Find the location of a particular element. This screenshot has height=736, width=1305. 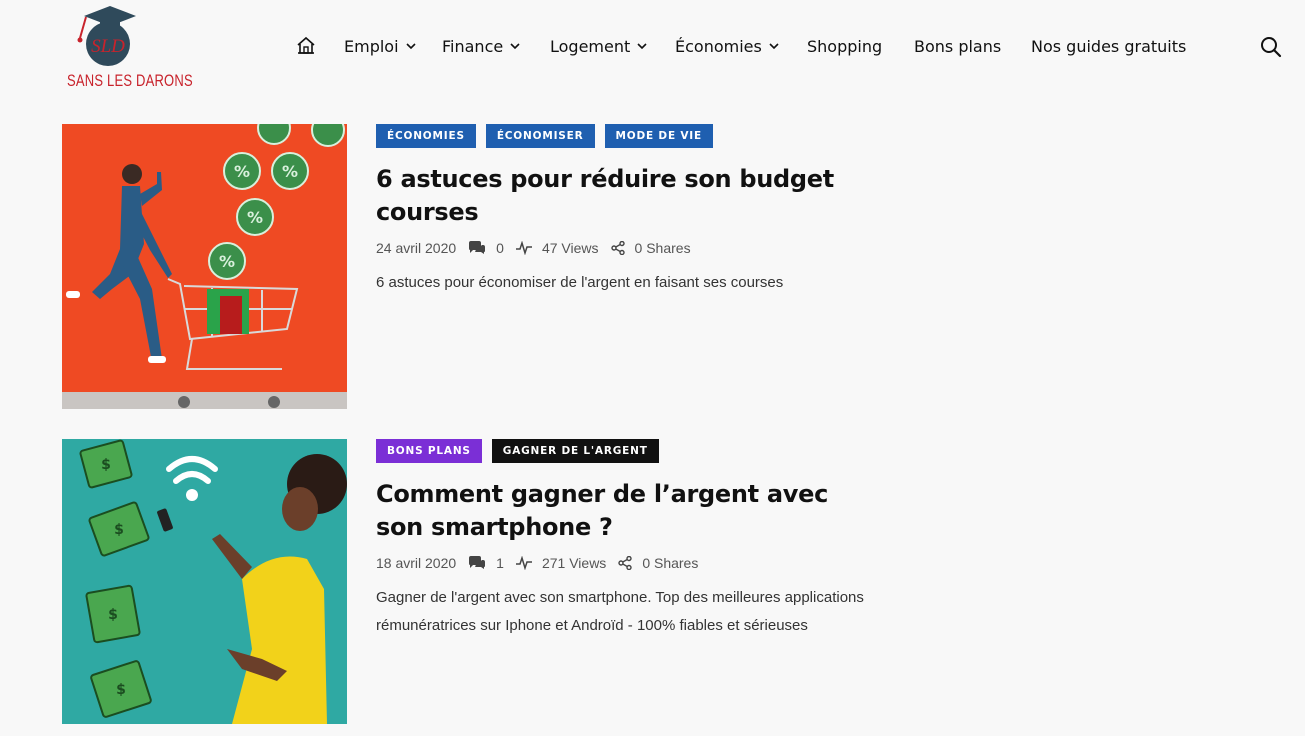

nav-item-economies: Économies is located at coordinates (727, 46).